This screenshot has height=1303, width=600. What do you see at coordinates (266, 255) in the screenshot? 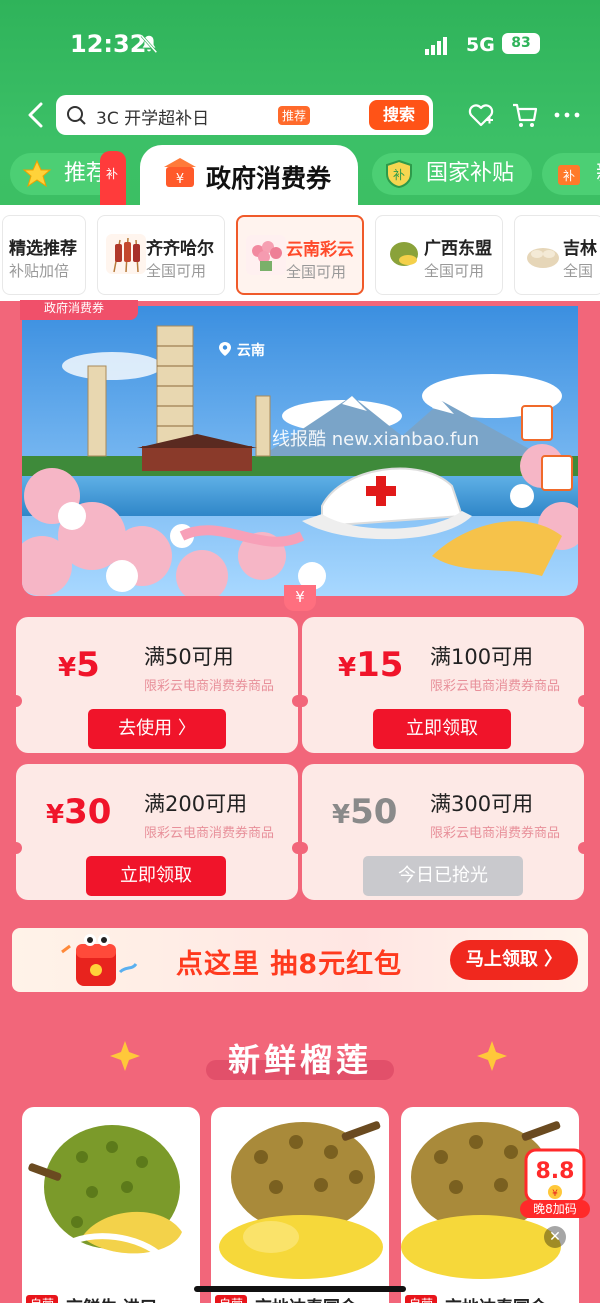
I see `flower-image` at bounding box center [266, 255].